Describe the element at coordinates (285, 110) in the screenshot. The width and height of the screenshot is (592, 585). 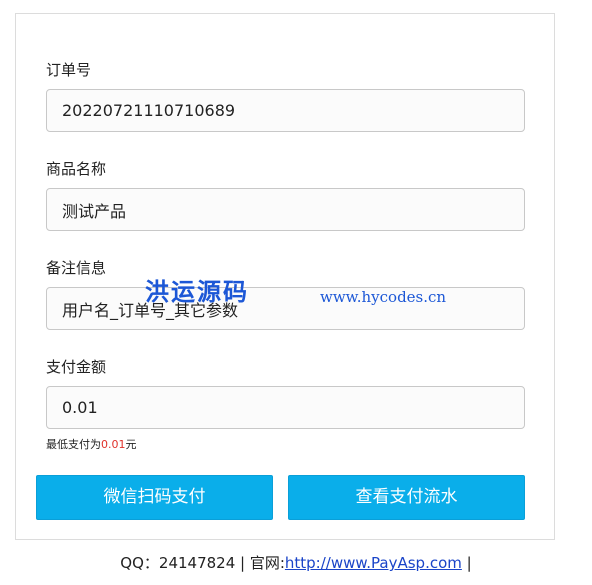
I see `order-no-field` at that location.